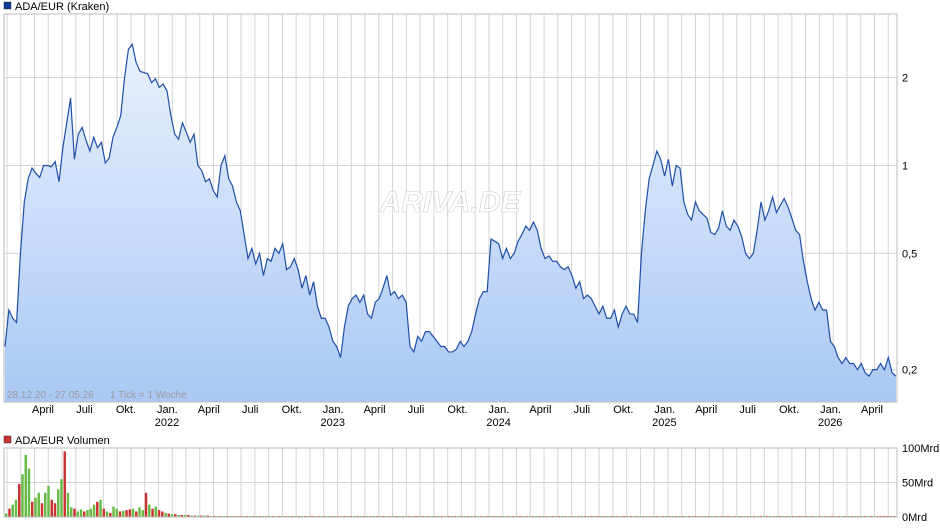 This screenshot has width=940, height=531. Describe the element at coordinates (909, 225) in the screenshot. I see `price-y-axis: 0,2 0,5 1 2` at that location.